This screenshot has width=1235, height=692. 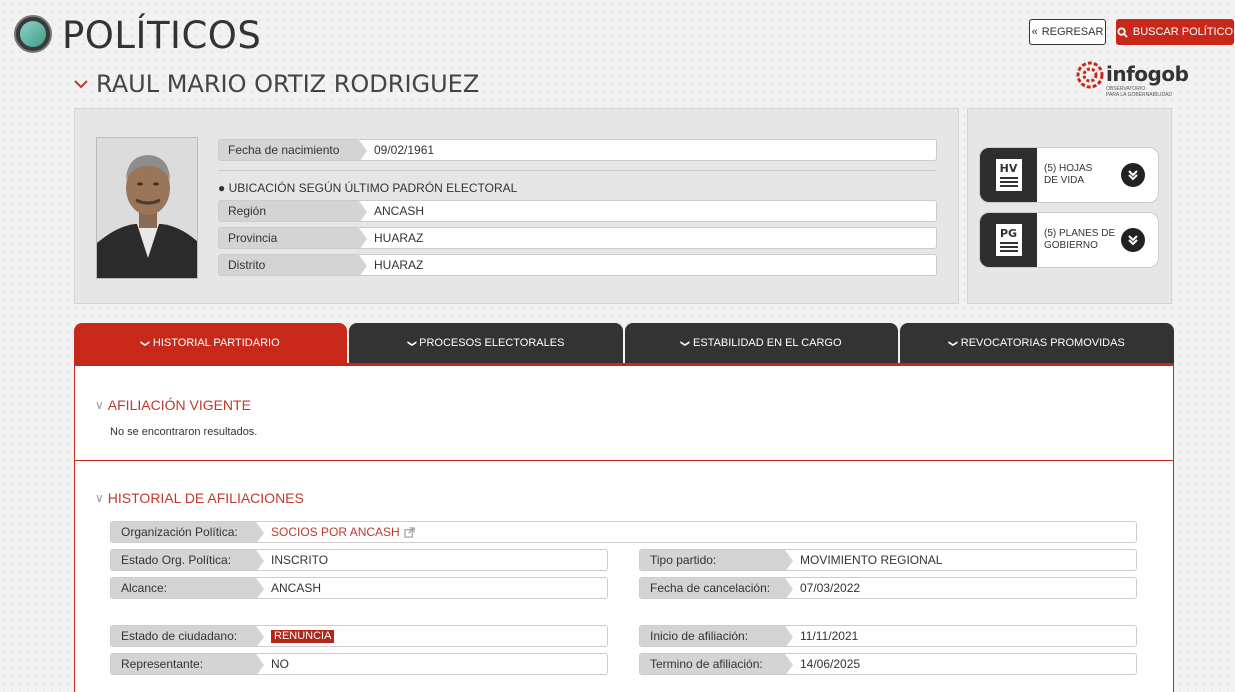 What do you see at coordinates (577, 238) in the screenshot?
I see `provincia-field: Provincia HUARAZ` at bounding box center [577, 238].